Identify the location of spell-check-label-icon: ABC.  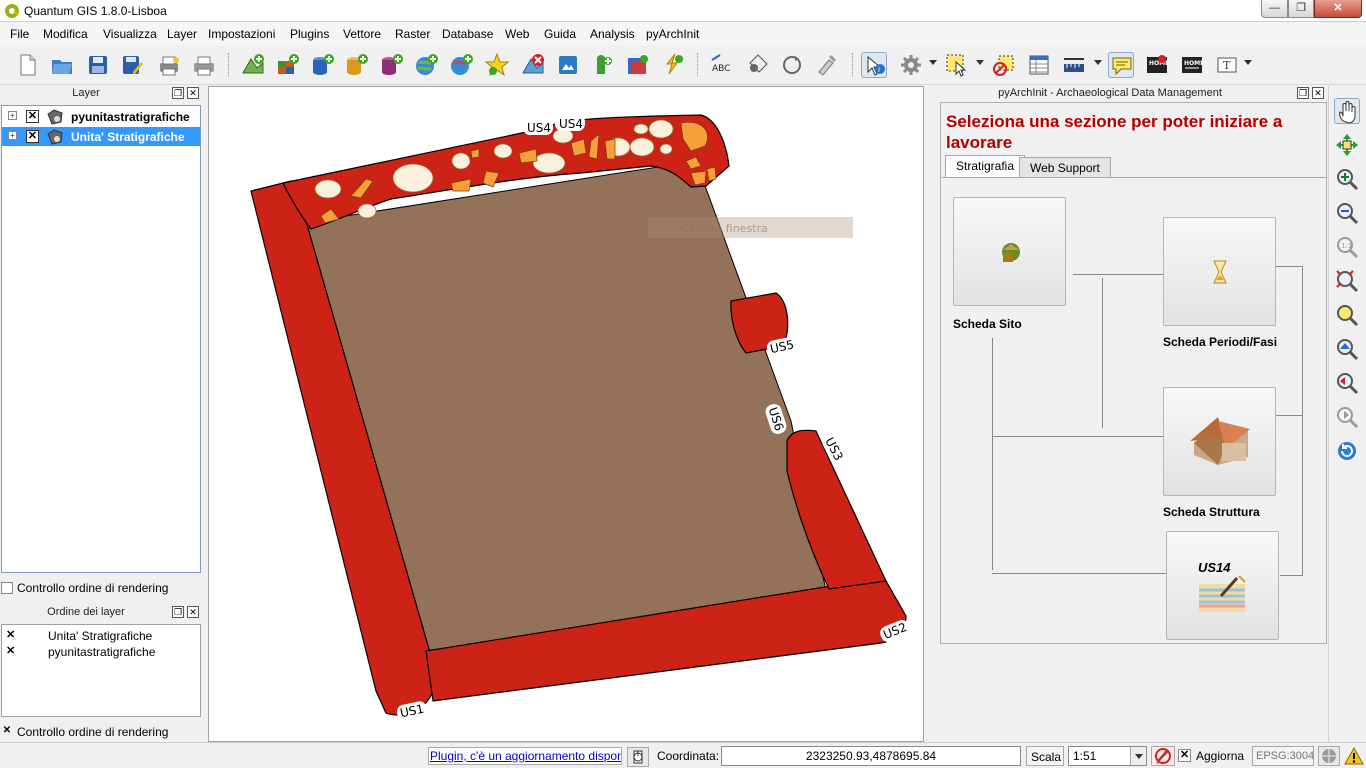
(722, 65).